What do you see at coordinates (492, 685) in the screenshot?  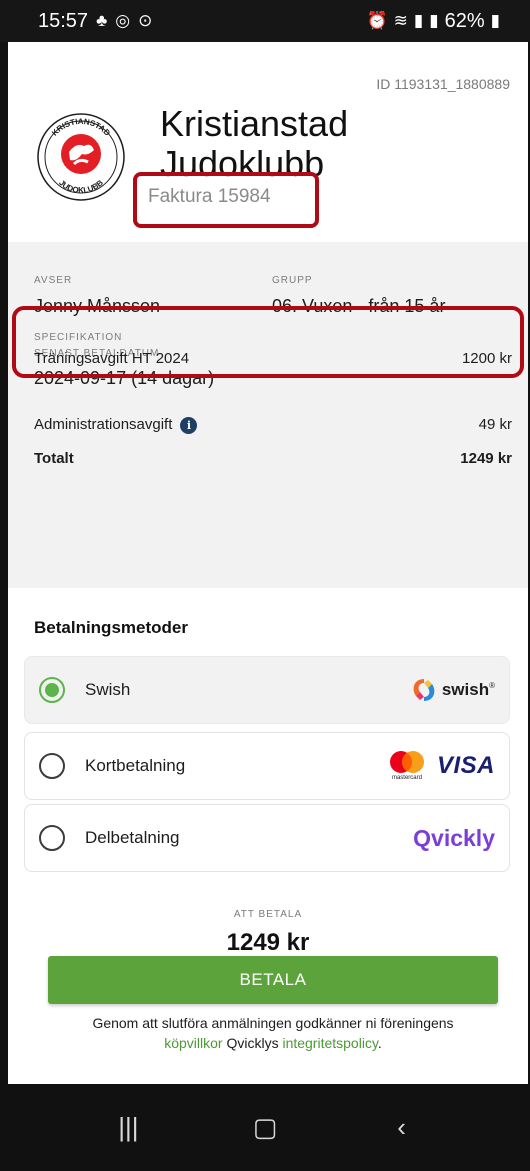 I see `registered-mark: ®` at bounding box center [492, 685].